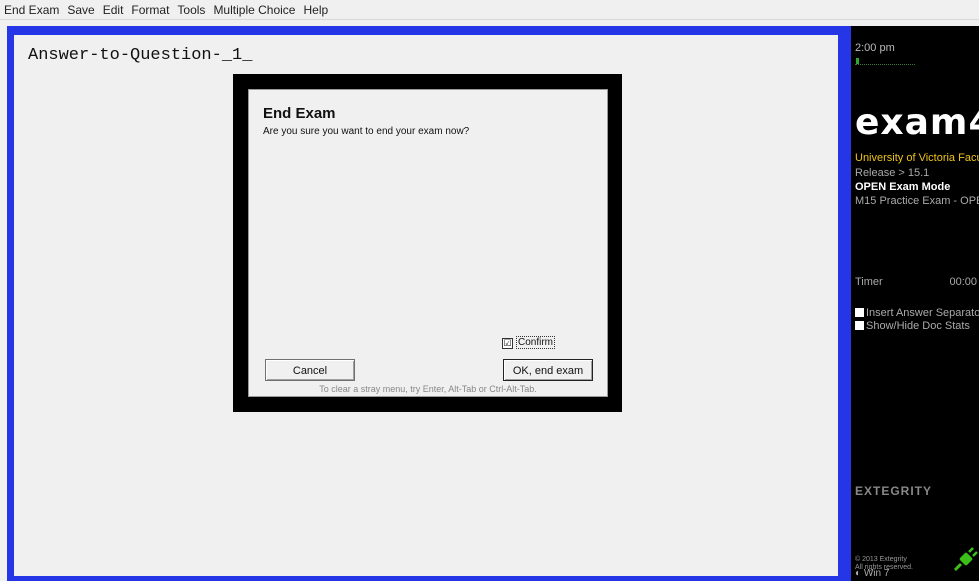 The width and height of the screenshot is (979, 581). Describe the element at coordinates (881, 559) in the screenshot. I see `copyright-line1: © 2013 Extegrity` at that location.